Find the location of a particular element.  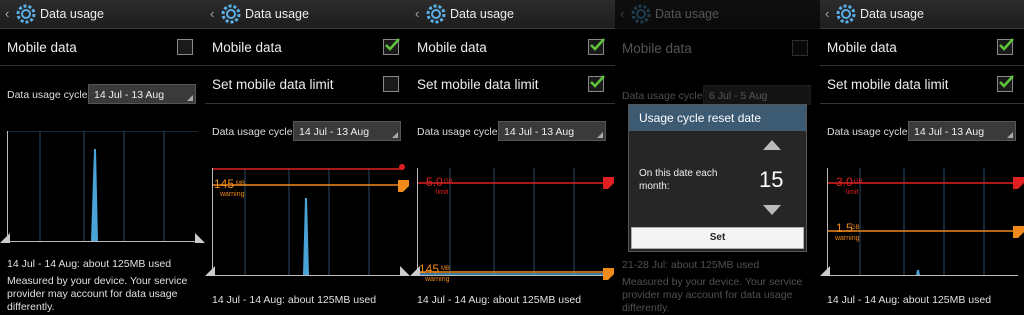

usage-graph-svg is located at coordinates (103, 186).